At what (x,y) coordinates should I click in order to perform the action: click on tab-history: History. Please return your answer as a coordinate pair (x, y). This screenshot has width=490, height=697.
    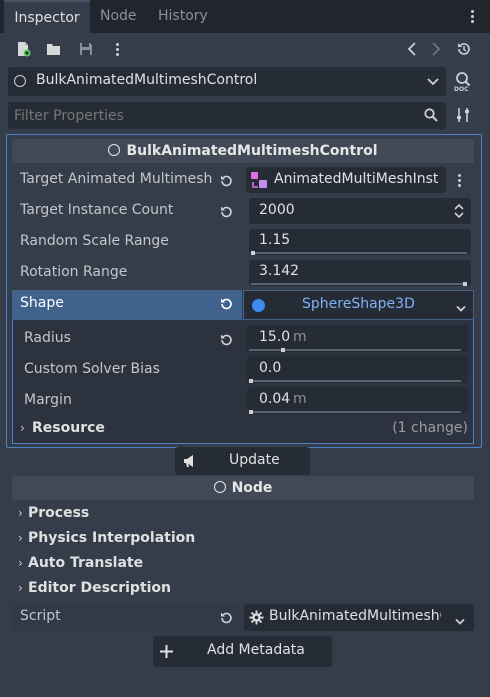
    Looking at the image, I should click on (183, 16).